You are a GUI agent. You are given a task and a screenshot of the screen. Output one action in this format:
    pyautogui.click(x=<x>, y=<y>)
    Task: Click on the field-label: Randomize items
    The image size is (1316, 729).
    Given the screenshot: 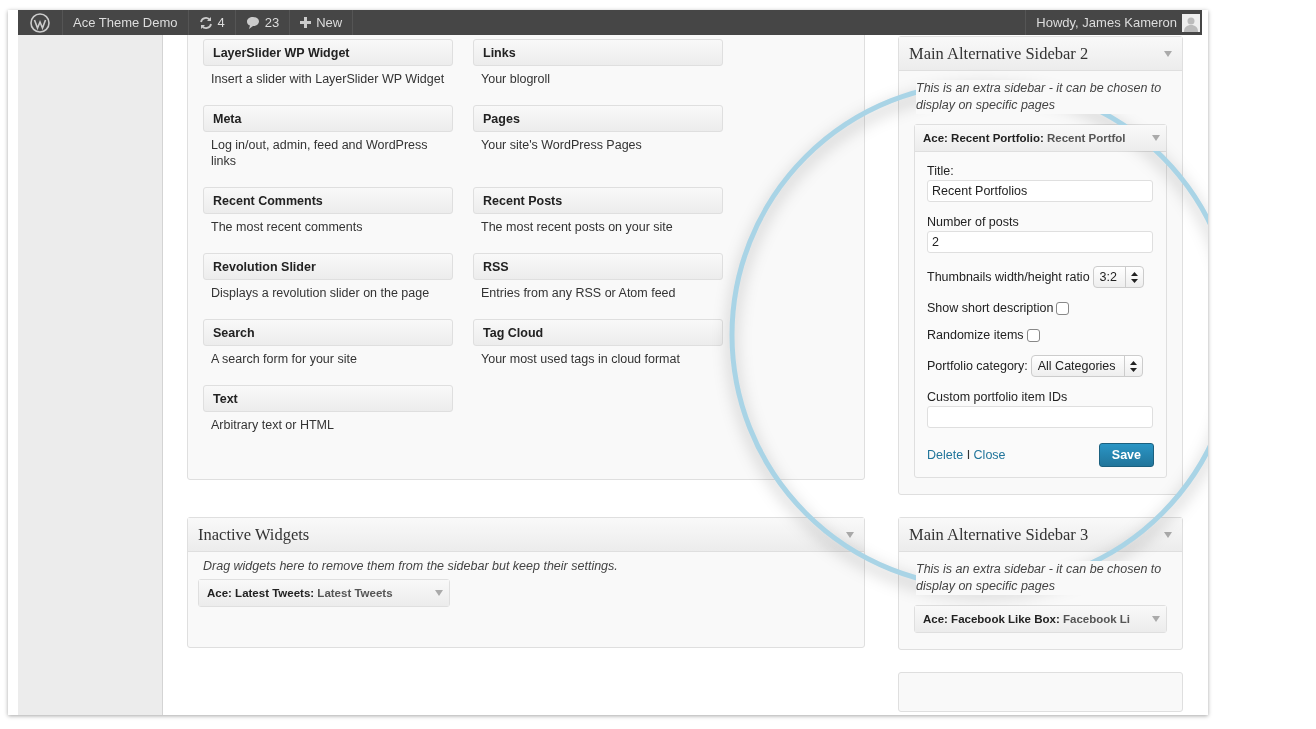 What is the action you would take?
    pyautogui.click(x=975, y=335)
    